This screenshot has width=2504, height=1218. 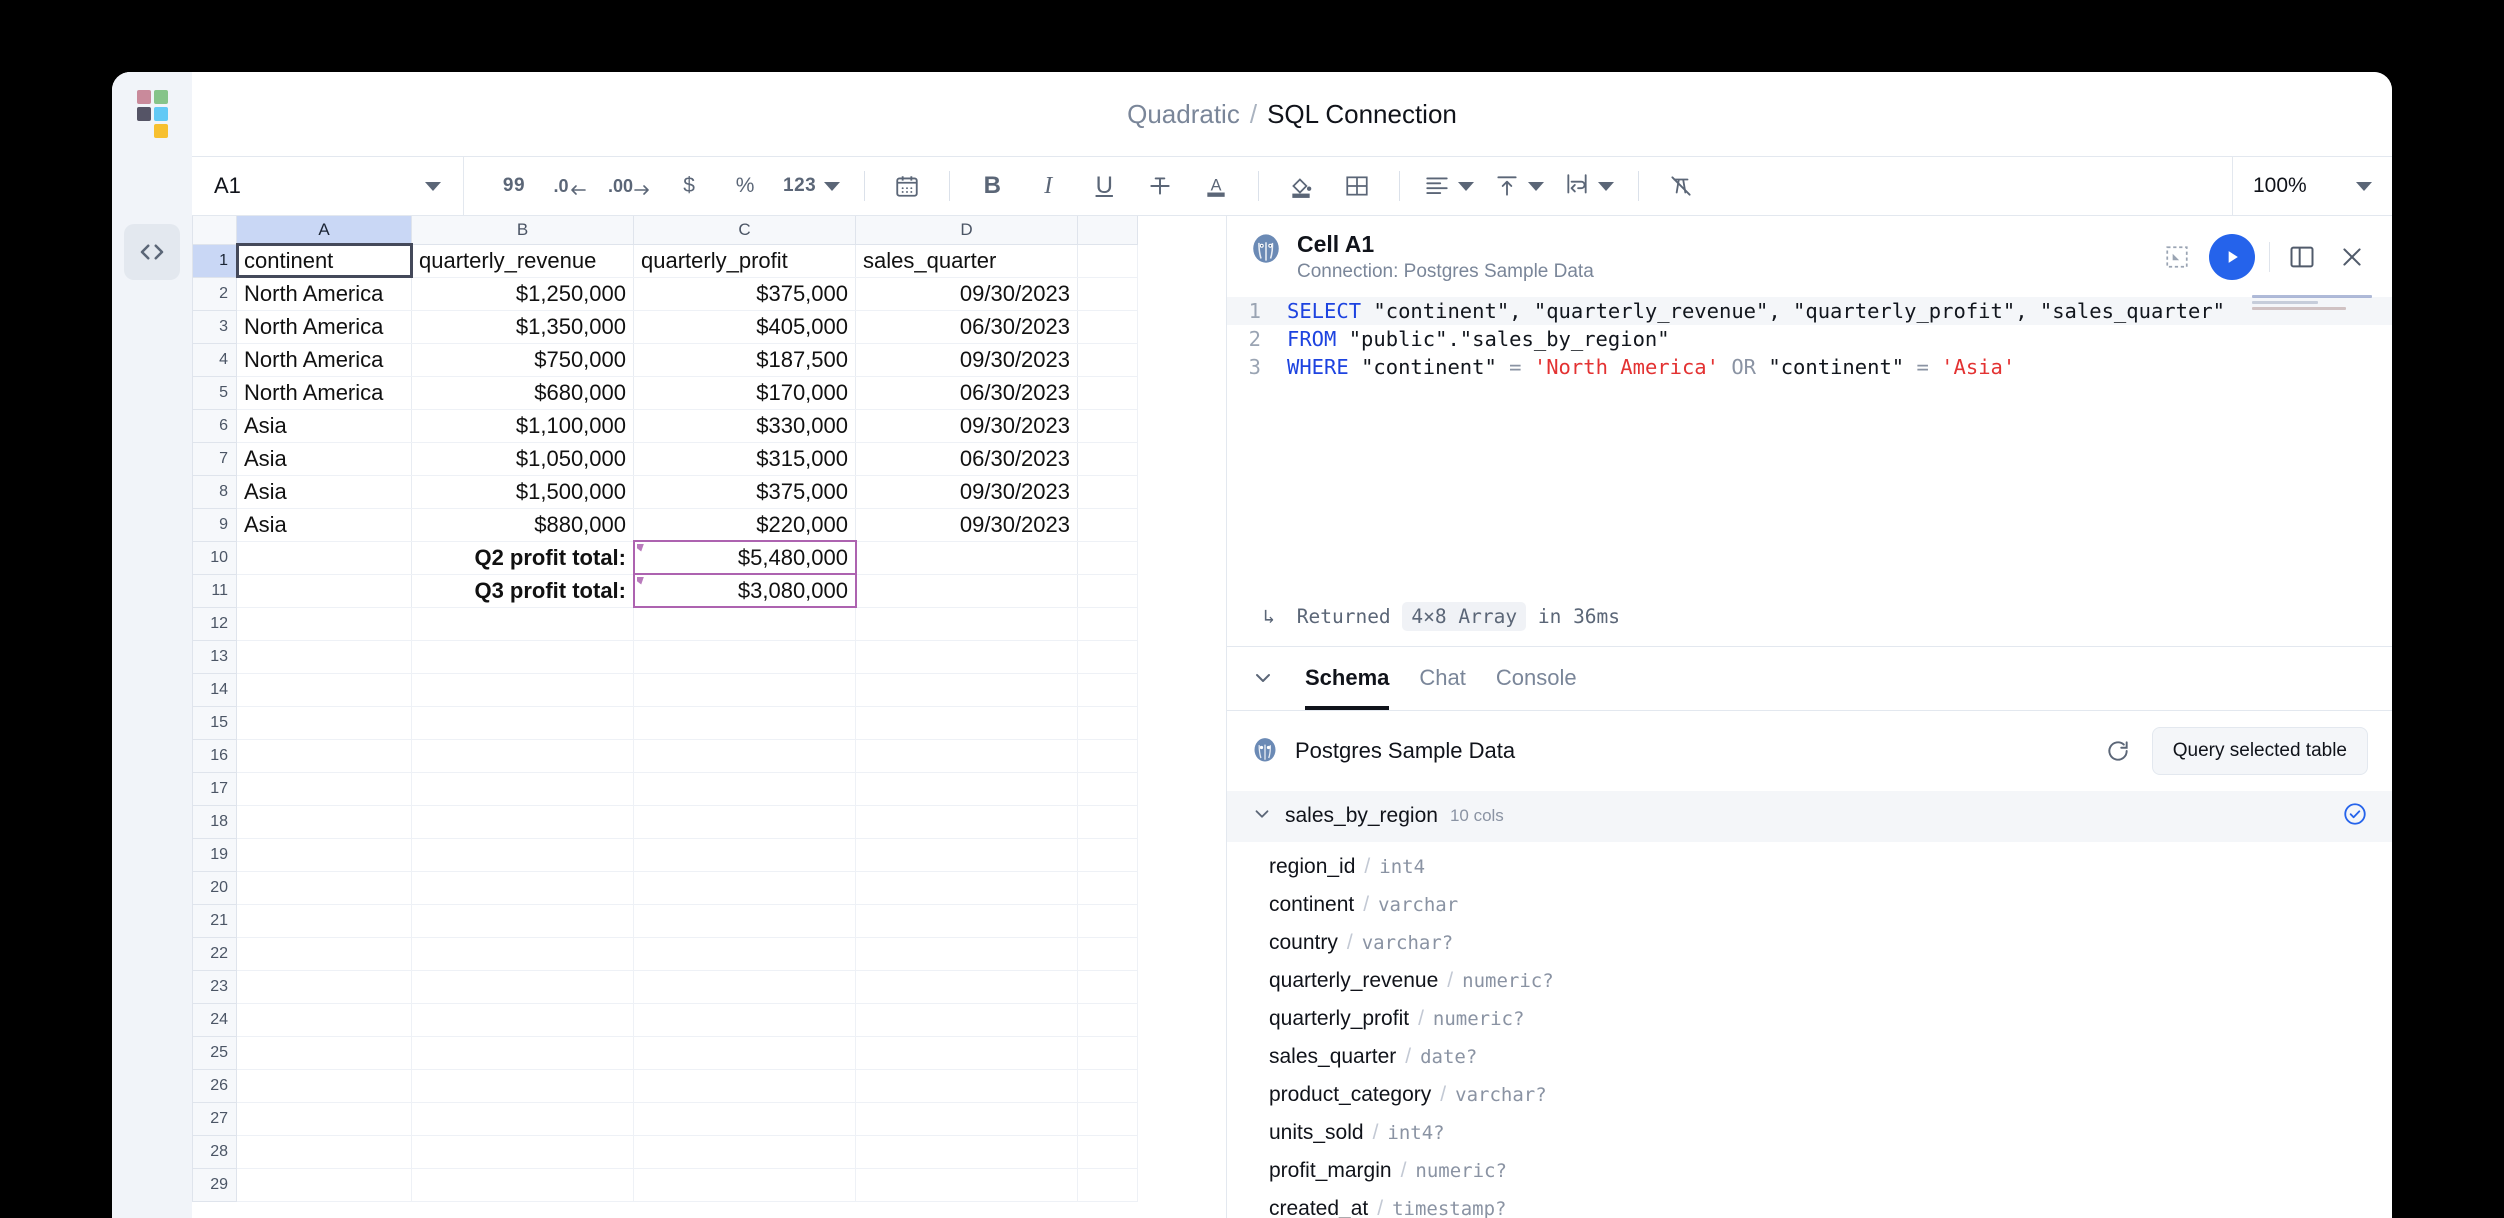 What do you see at coordinates (324, 756) in the screenshot?
I see `cell-a16` at bounding box center [324, 756].